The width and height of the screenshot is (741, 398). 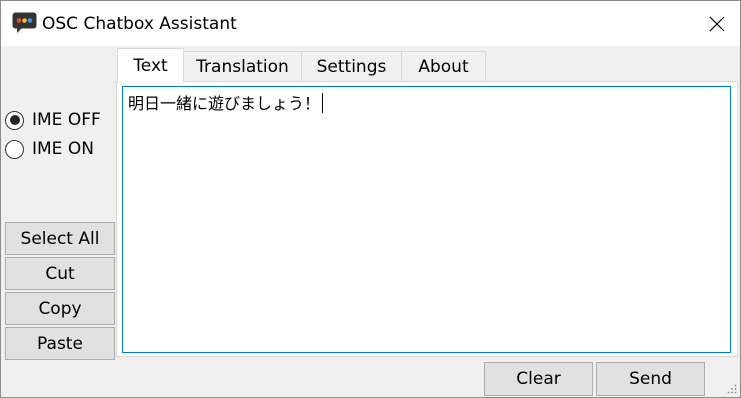 I want to click on window-title: OSC Chatbox Assistant, so click(x=139, y=24).